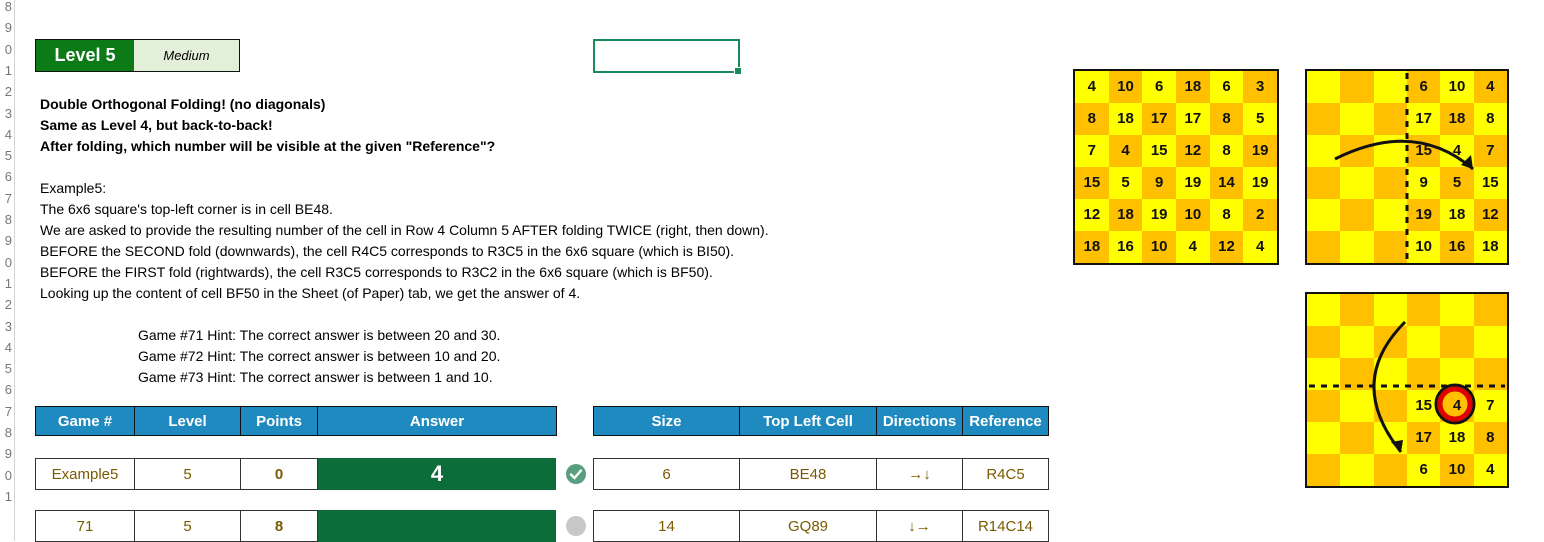 Image resolution: width=1544 pixels, height=542 pixels. Describe the element at coordinates (1226, 182) in the screenshot. I see `board-number: 14` at that location.